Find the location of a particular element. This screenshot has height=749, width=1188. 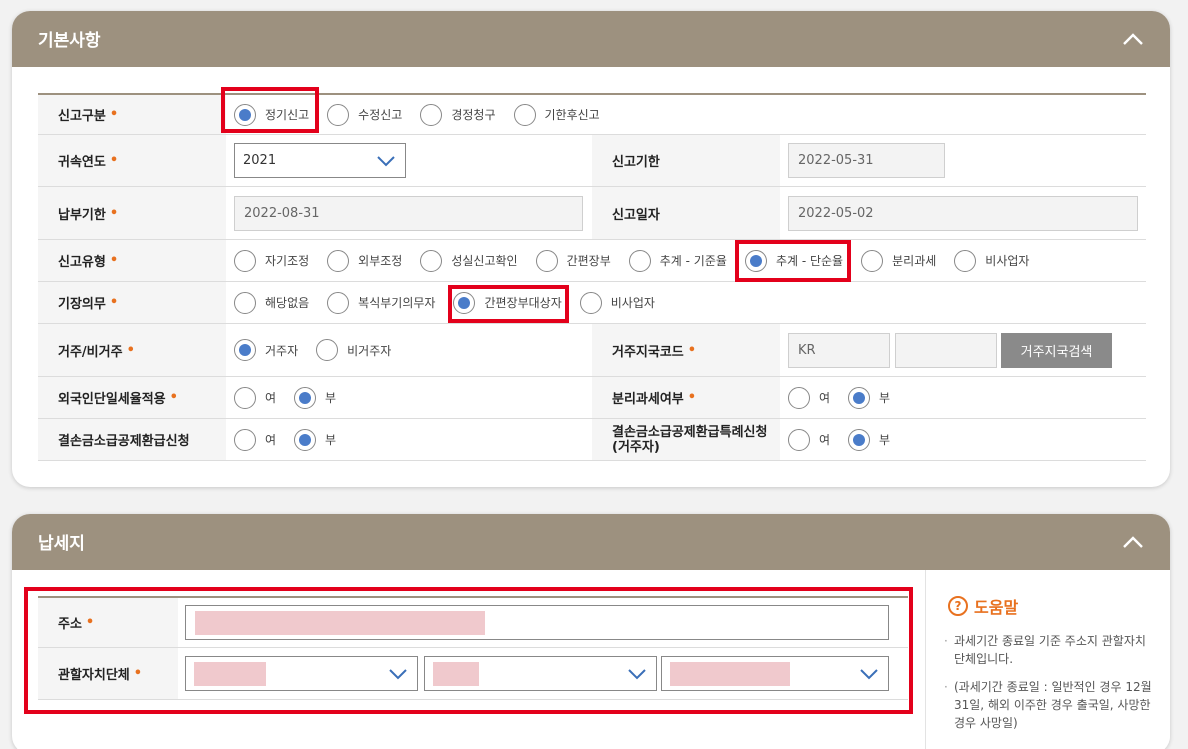

label-text: 신고구분 is located at coordinates (82, 116).